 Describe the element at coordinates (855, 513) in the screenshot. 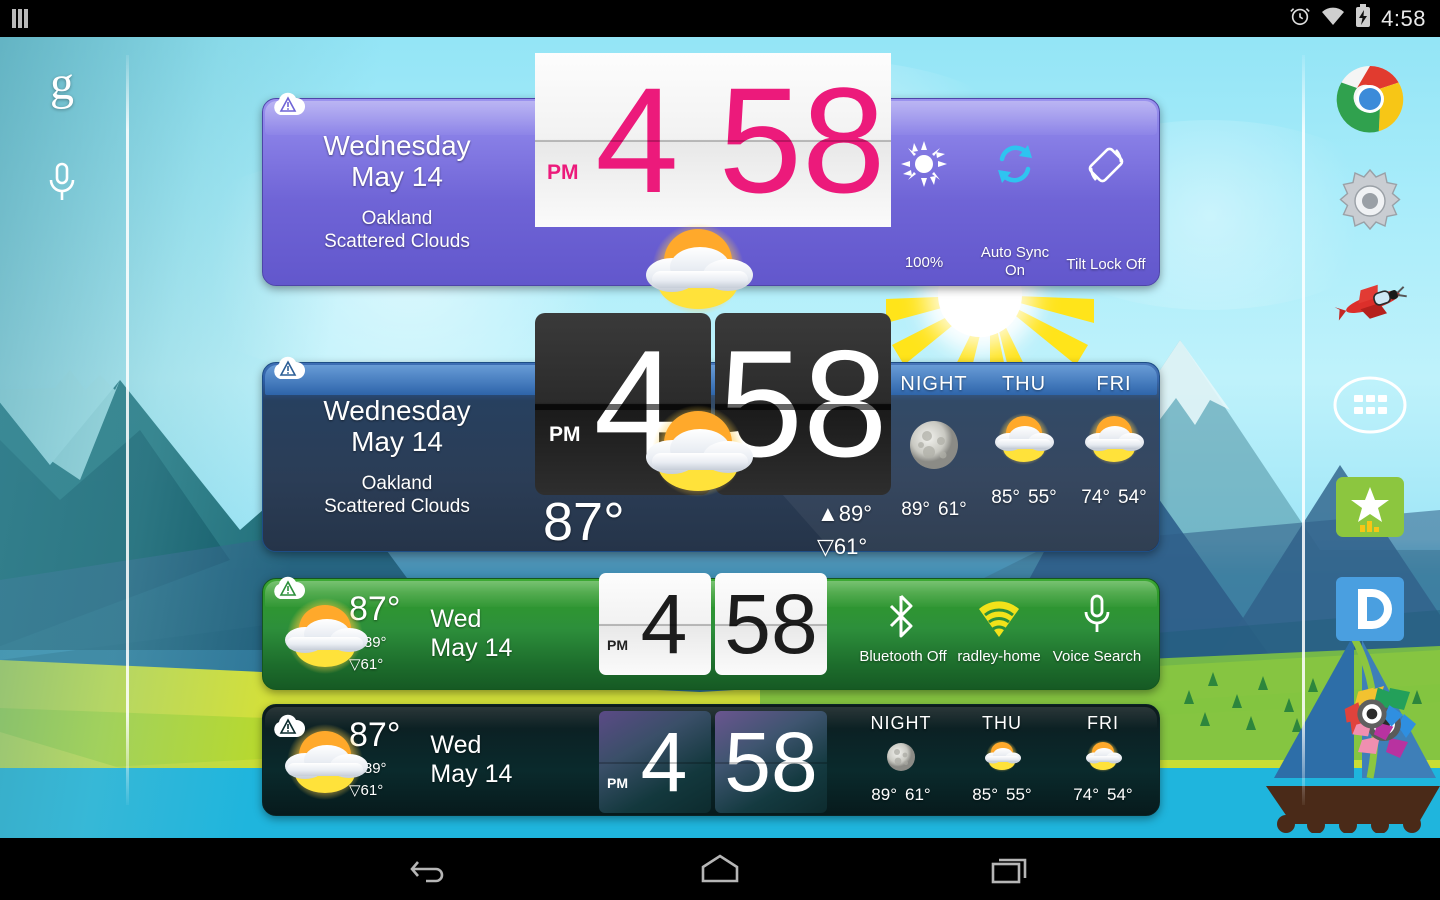

I see `weather-high: 89°` at that location.